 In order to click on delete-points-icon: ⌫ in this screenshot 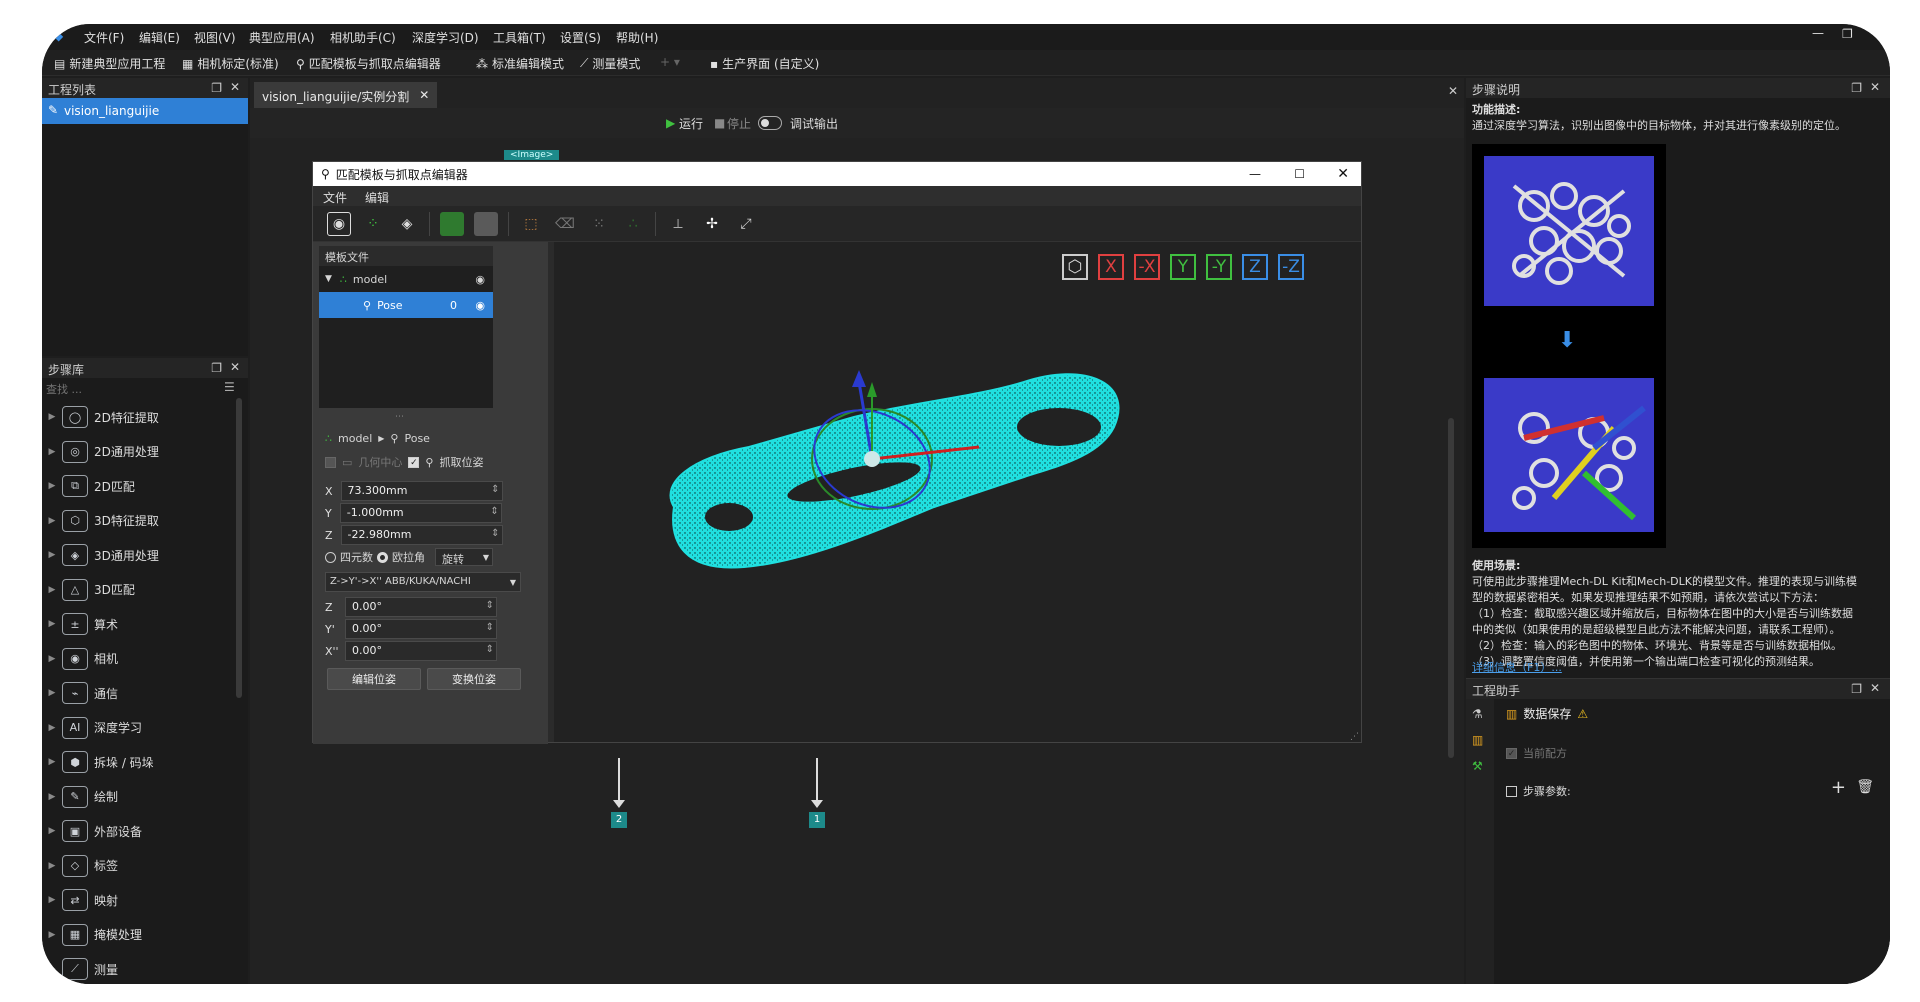, I will do `click(565, 224)`.